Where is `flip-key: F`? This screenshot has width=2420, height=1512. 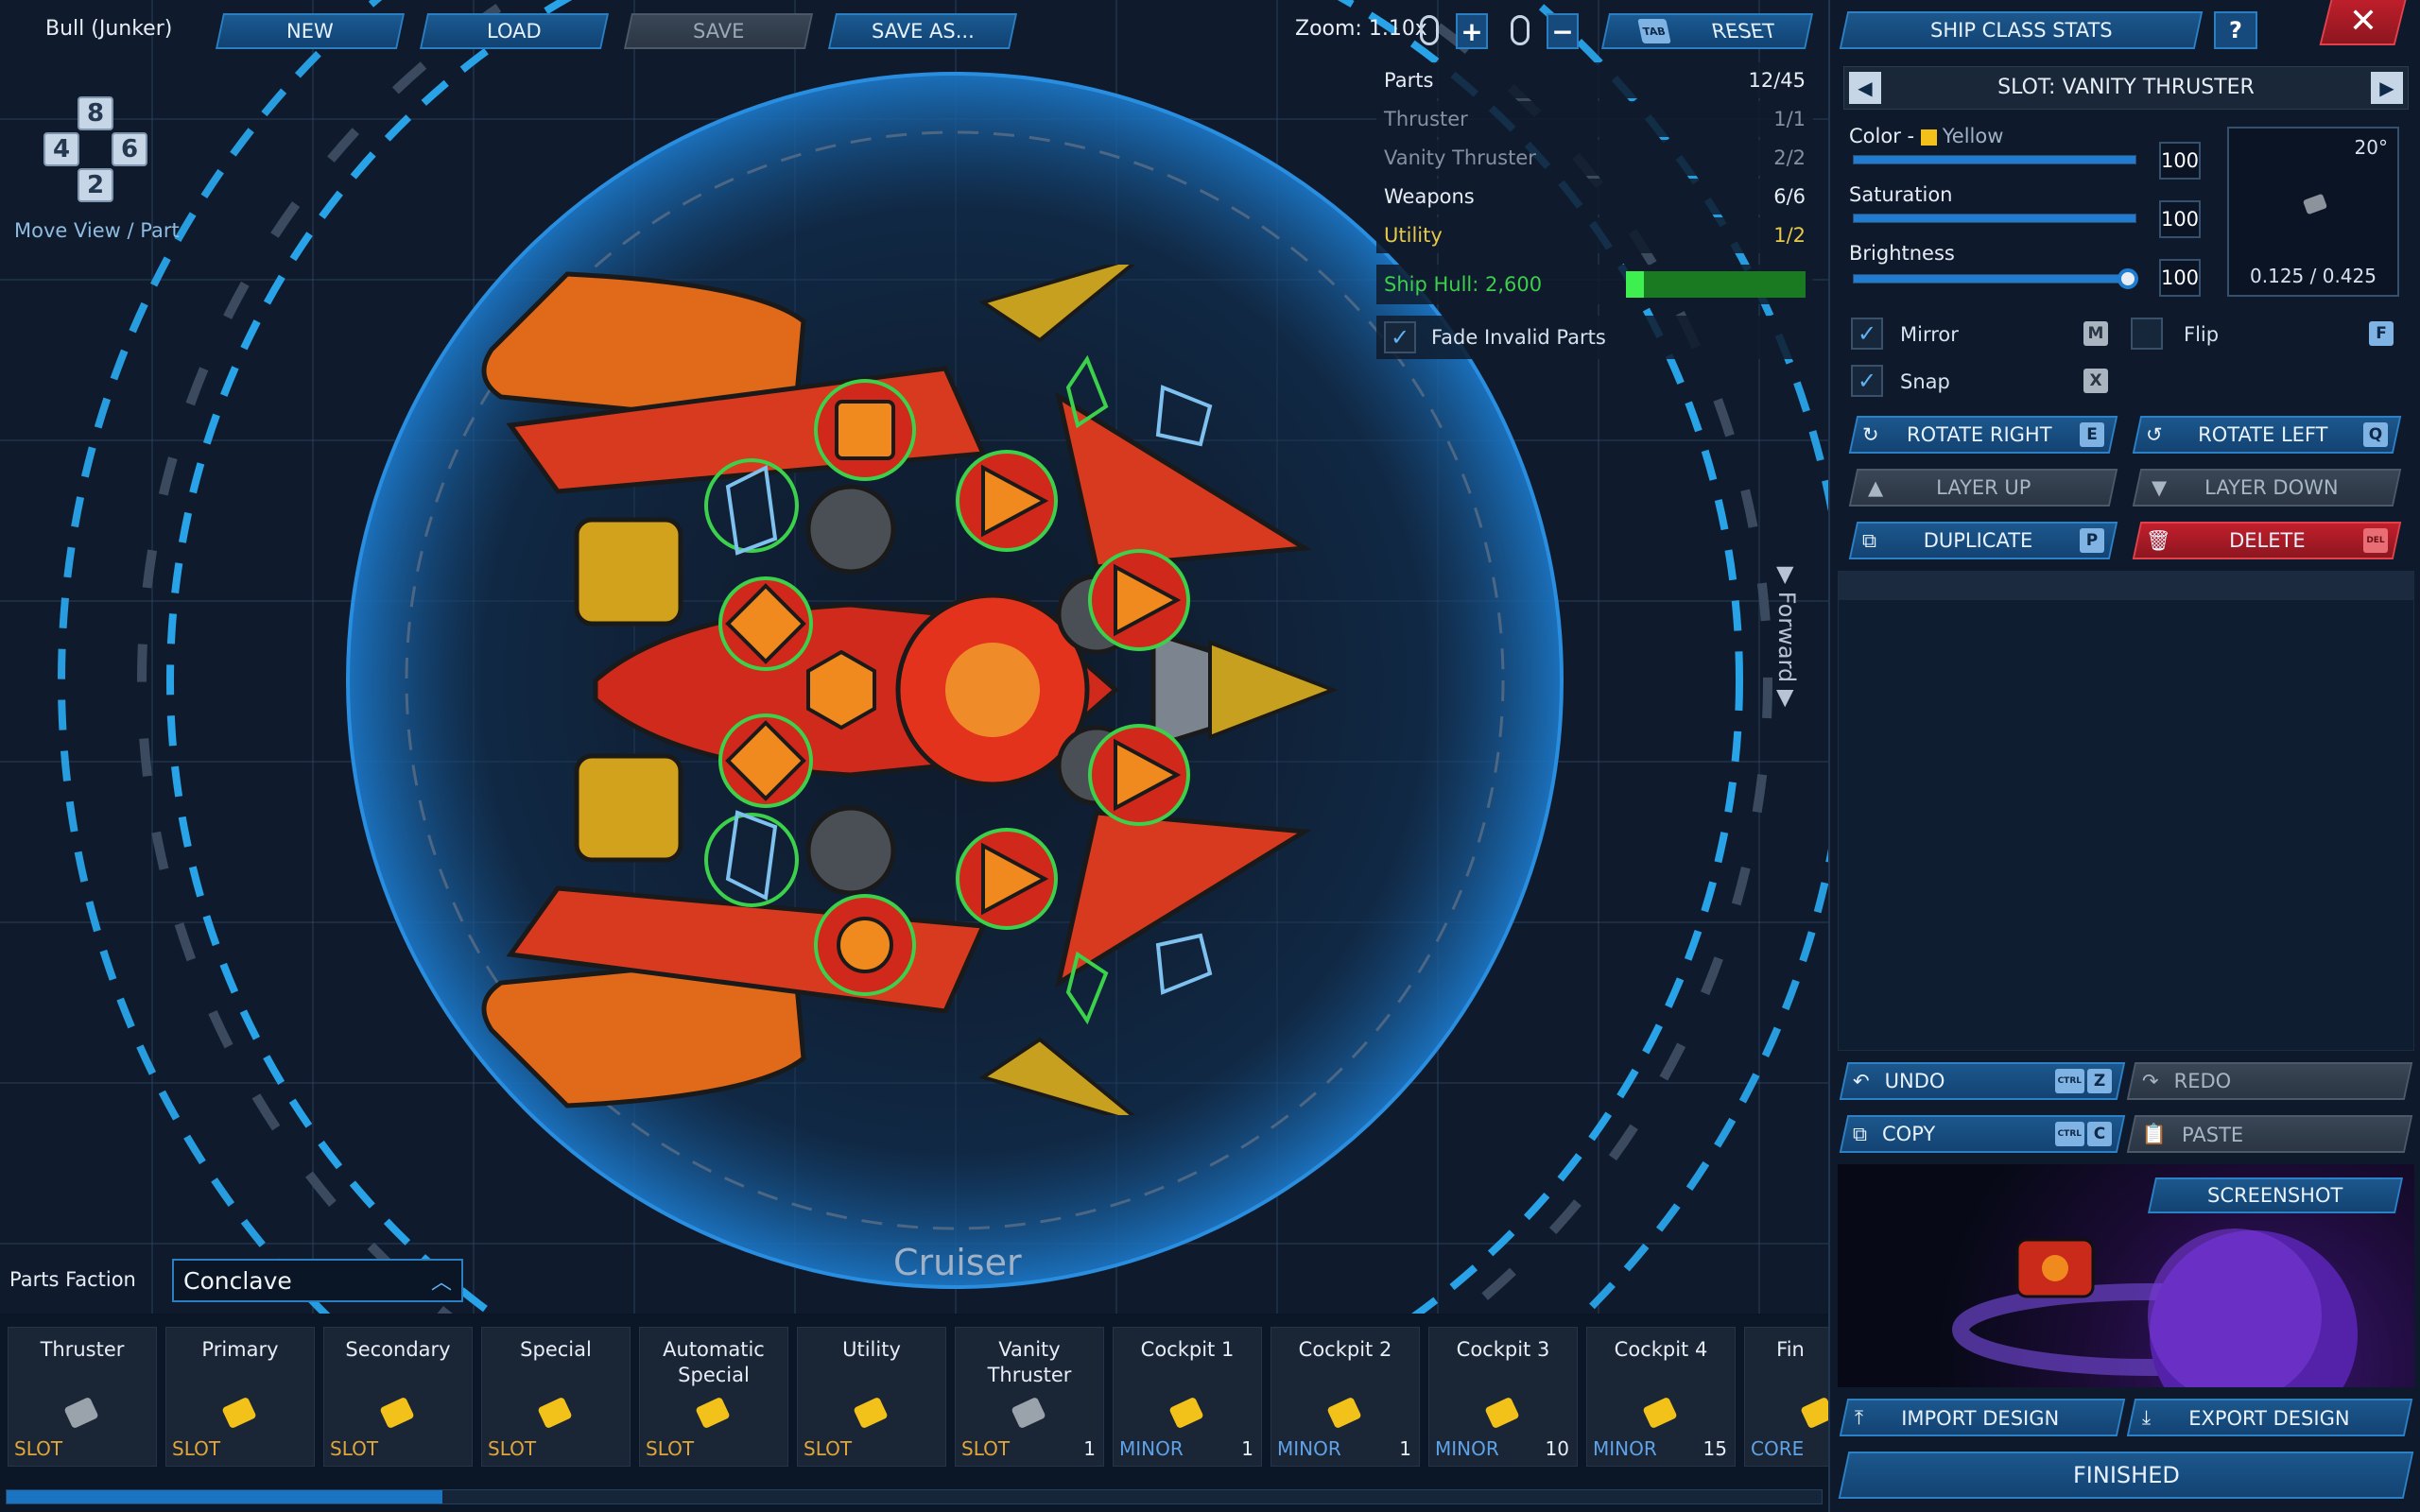 flip-key: F is located at coordinates (2381, 333).